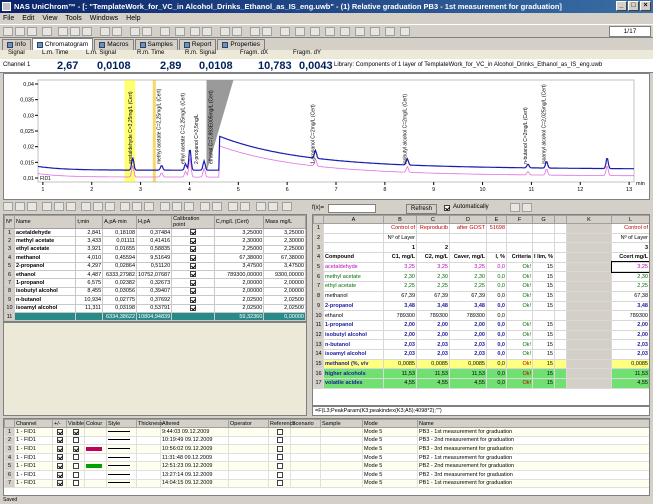  Describe the element at coordinates (353, 344) in the screenshot. I see `sheet-cell: n-butanol` at that location.